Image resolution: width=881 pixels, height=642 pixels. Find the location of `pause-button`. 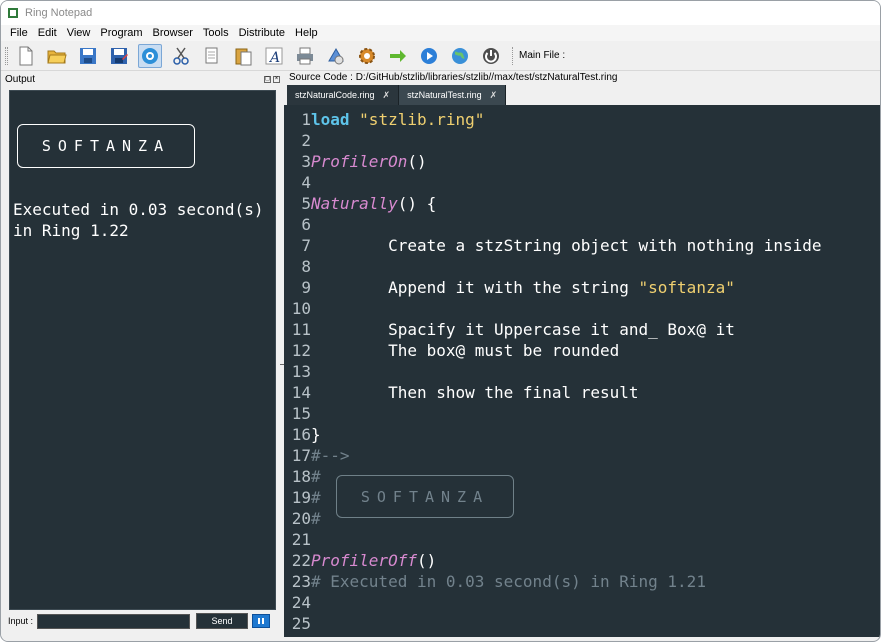

pause-button is located at coordinates (261, 621).